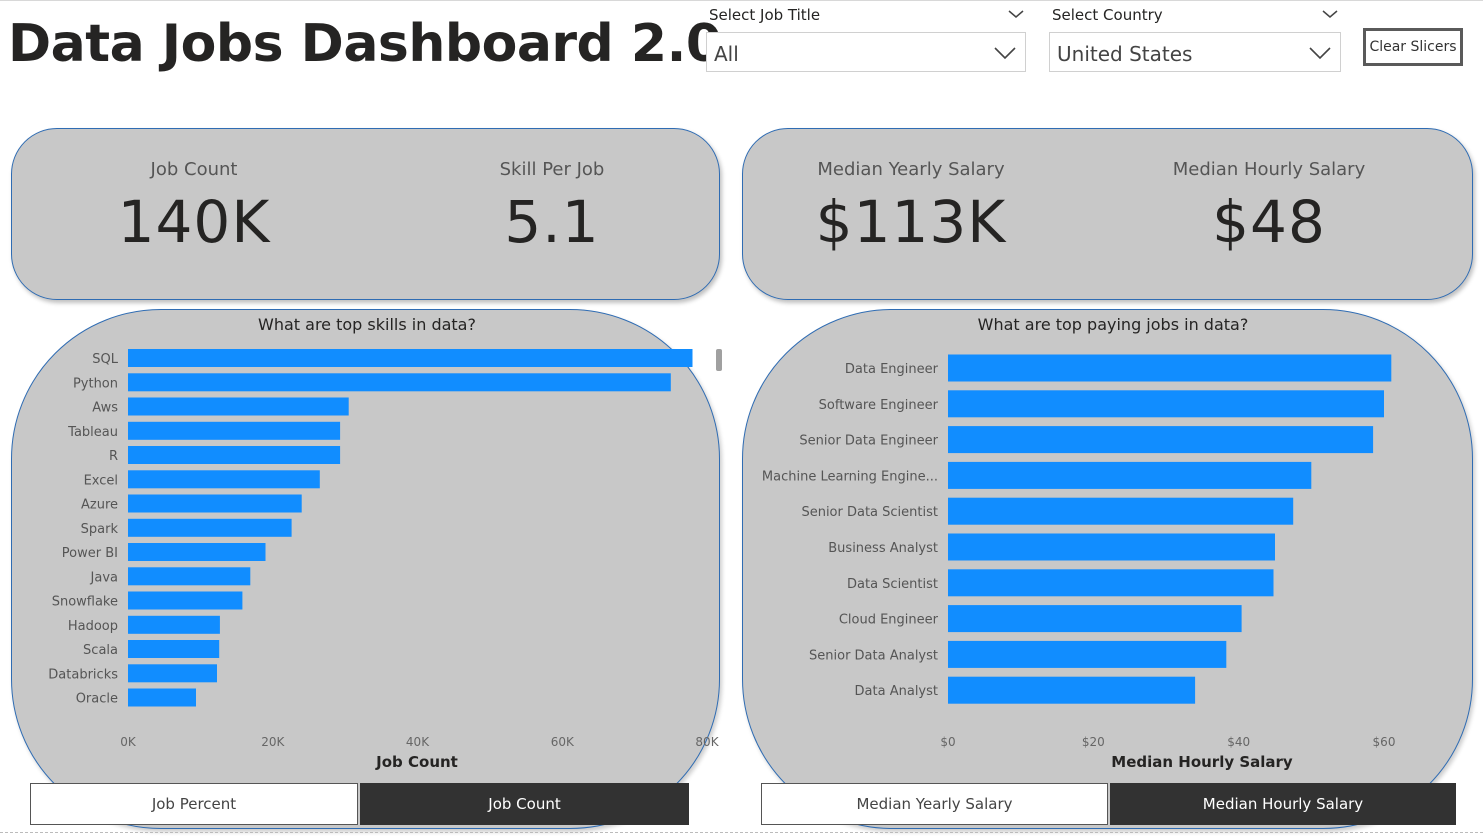 The height and width of the screenshot is (837, 1483). Describe the element at coordinates (194, 169) in the screenshot. I see `kpi-label: Job Count` at that location.